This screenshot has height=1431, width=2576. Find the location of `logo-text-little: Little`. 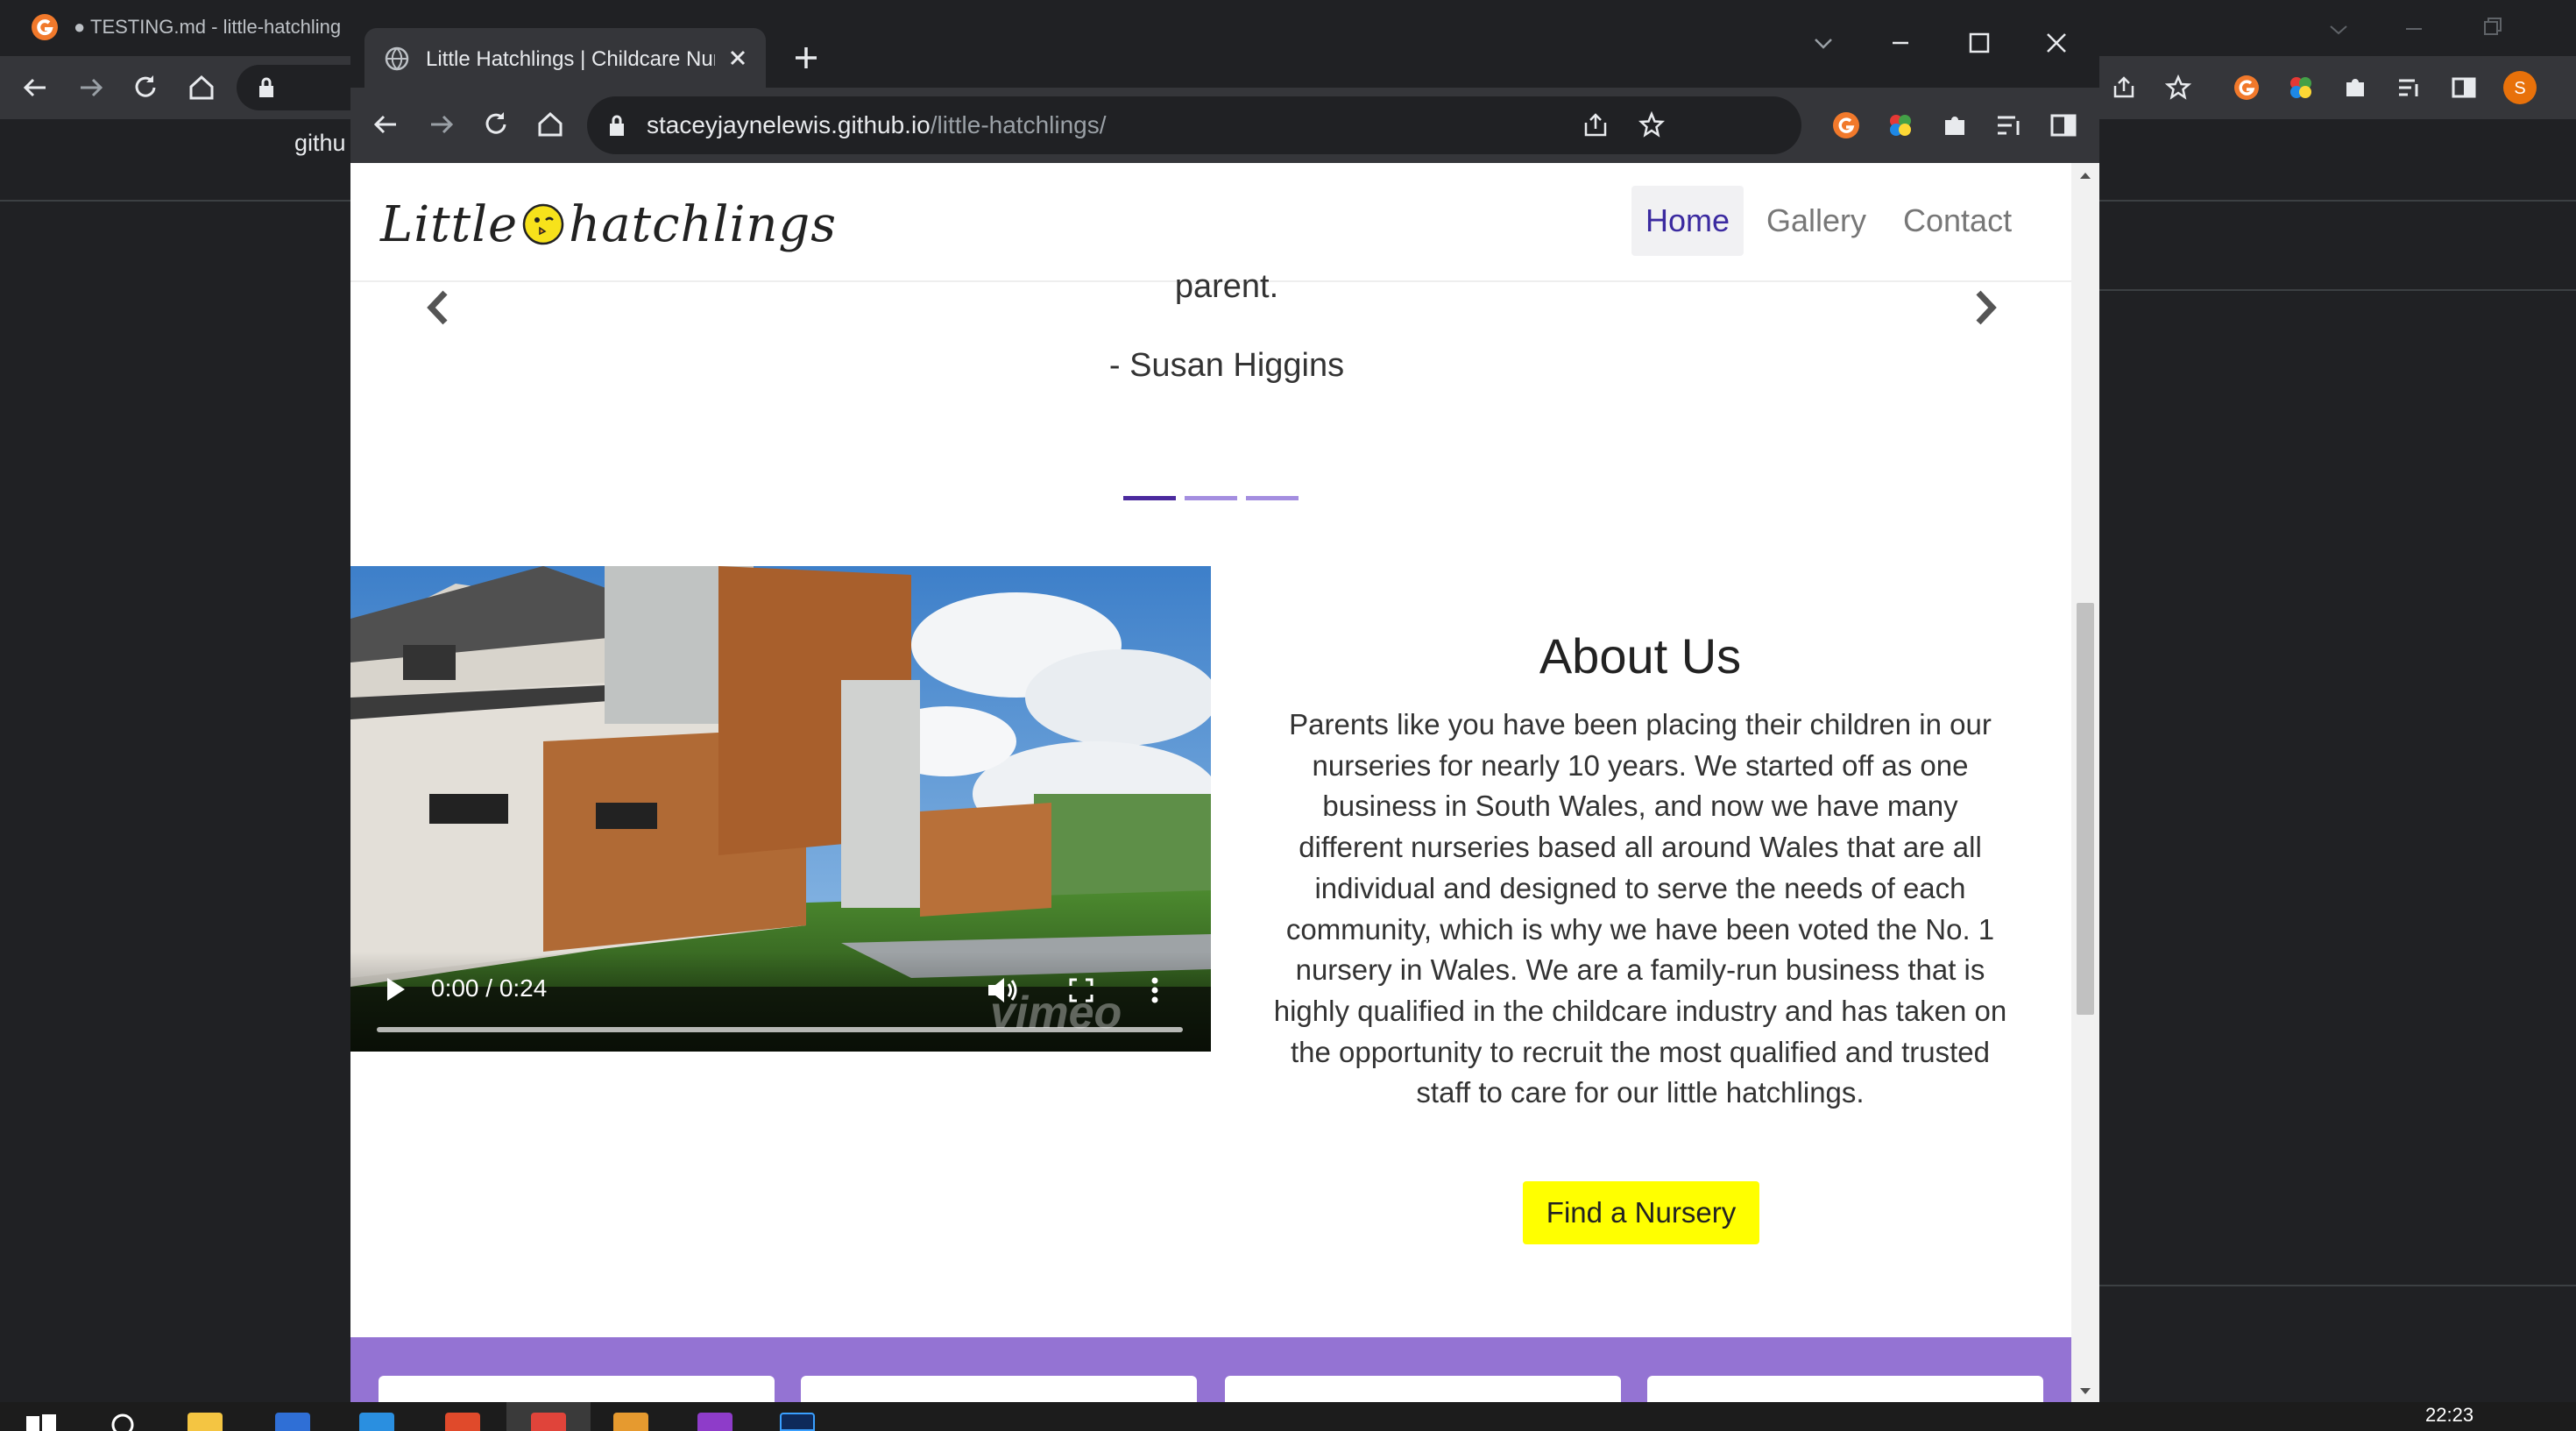

logo-text-little: Little is located at coordinates (449, 224).